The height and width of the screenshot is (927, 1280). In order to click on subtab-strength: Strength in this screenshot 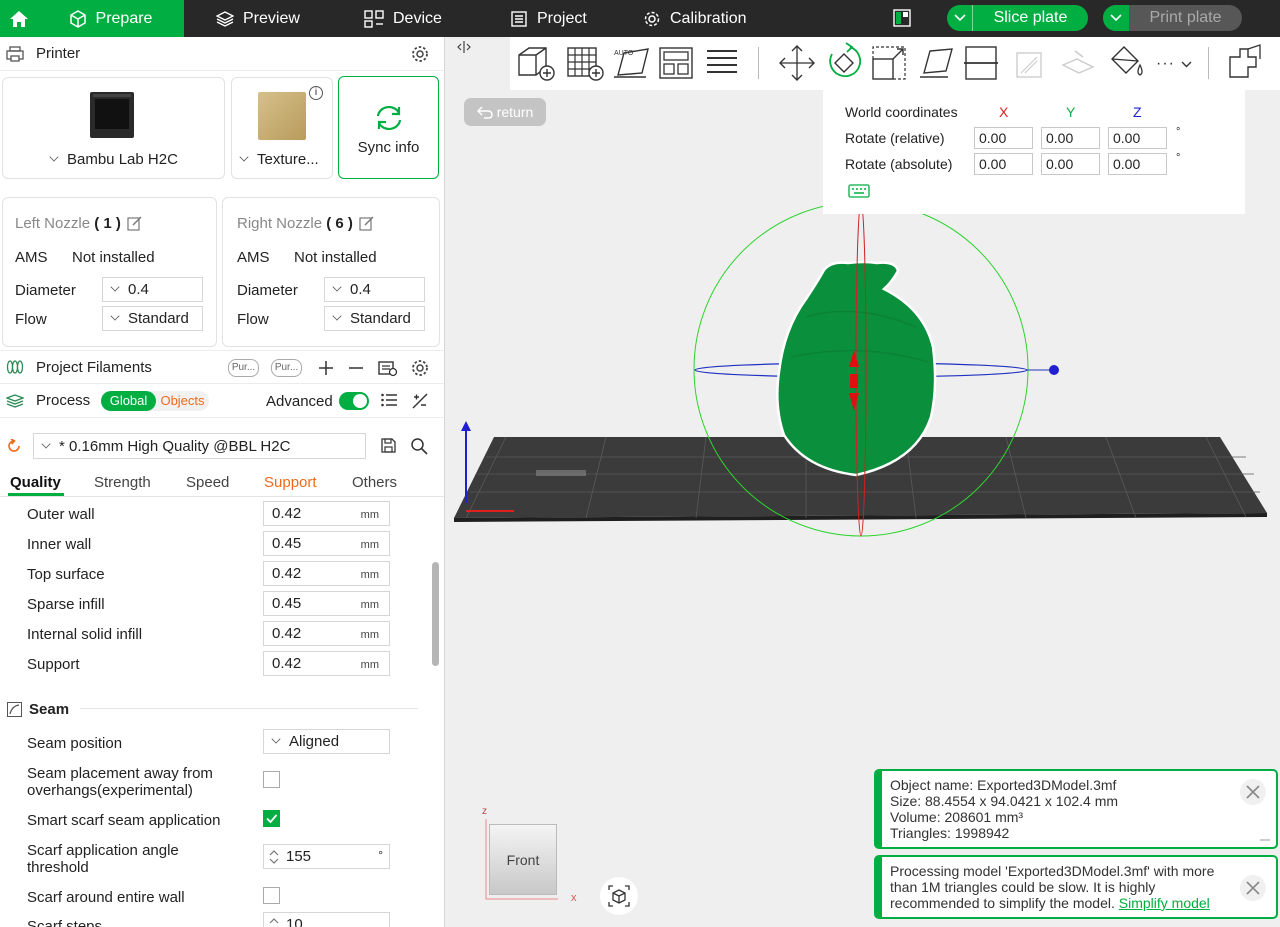, I will do `click(122, 482)`.